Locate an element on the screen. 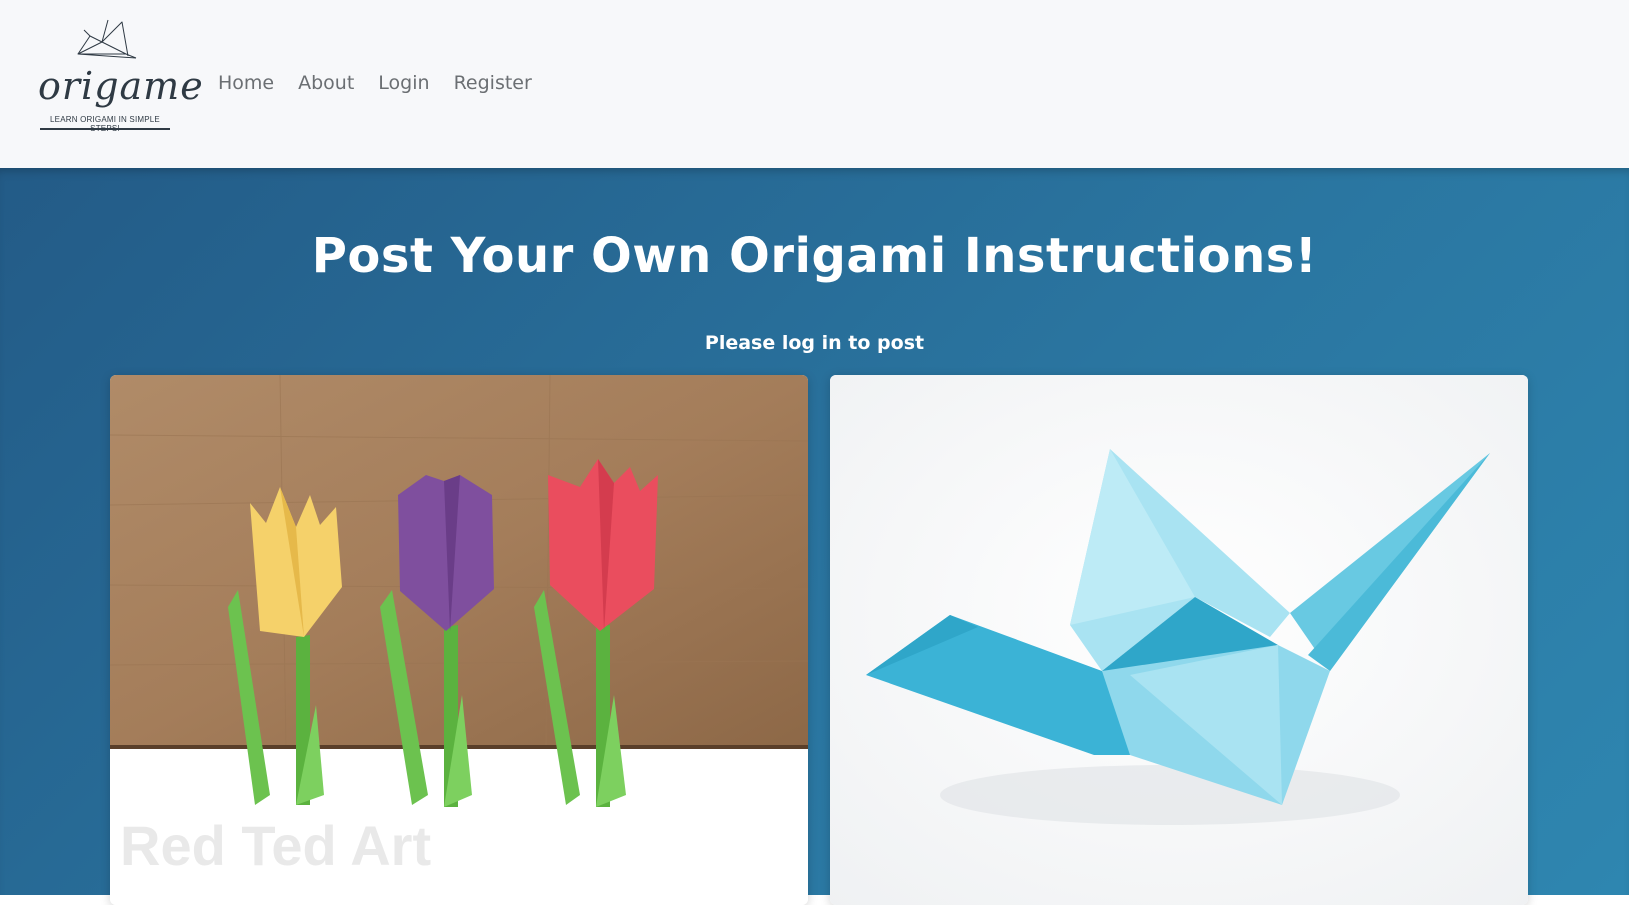 The width and height of the screenshot is (1629, 905). nav-home-link: Home is located at coordinates (246, 83).